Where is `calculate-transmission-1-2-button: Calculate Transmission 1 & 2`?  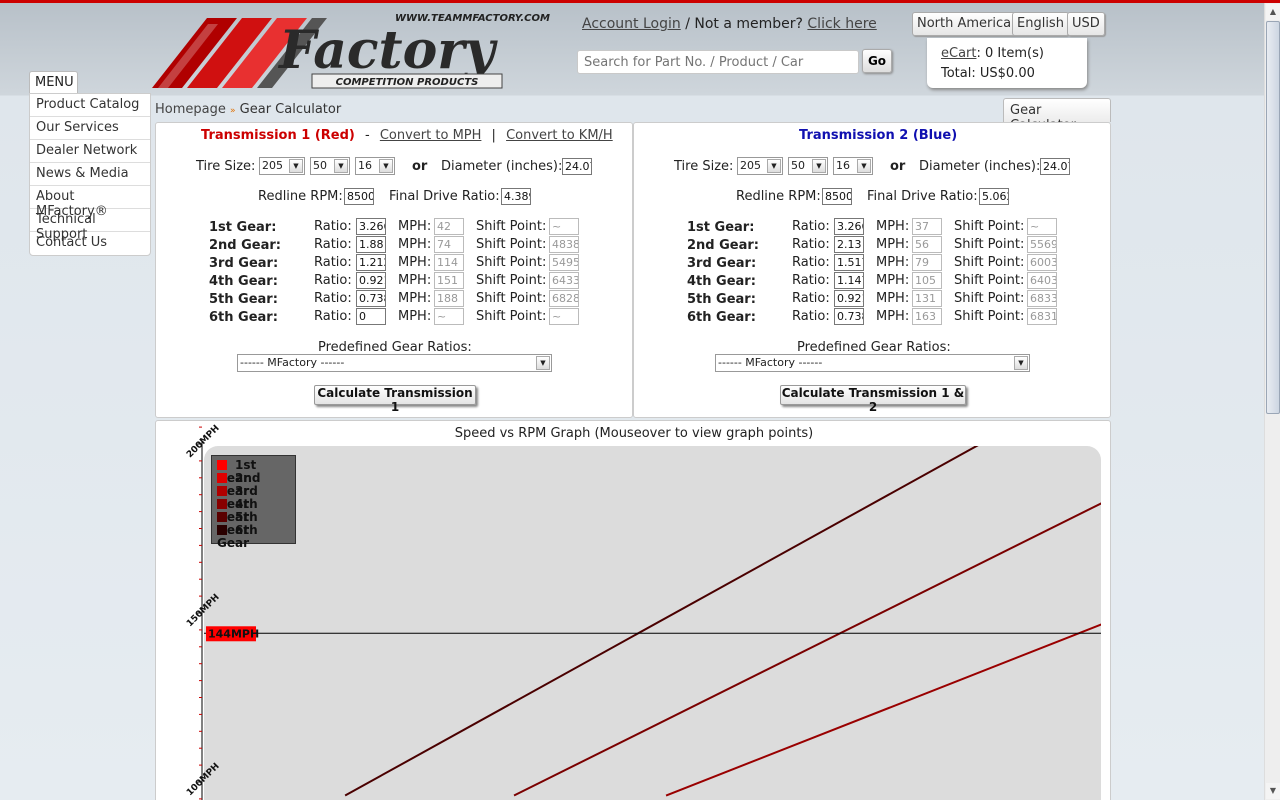
calculate-transmission-1-2-button: Calculate Transmission 1 & 2 is located at coordinates (873, 399).